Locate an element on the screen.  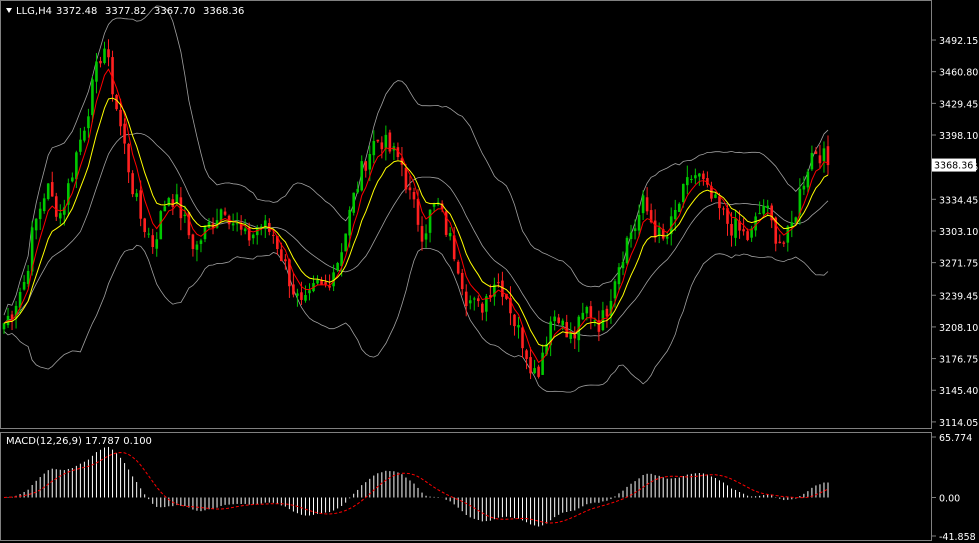
price-tick-label: 3208.10 is located at coordinates (958, 328).